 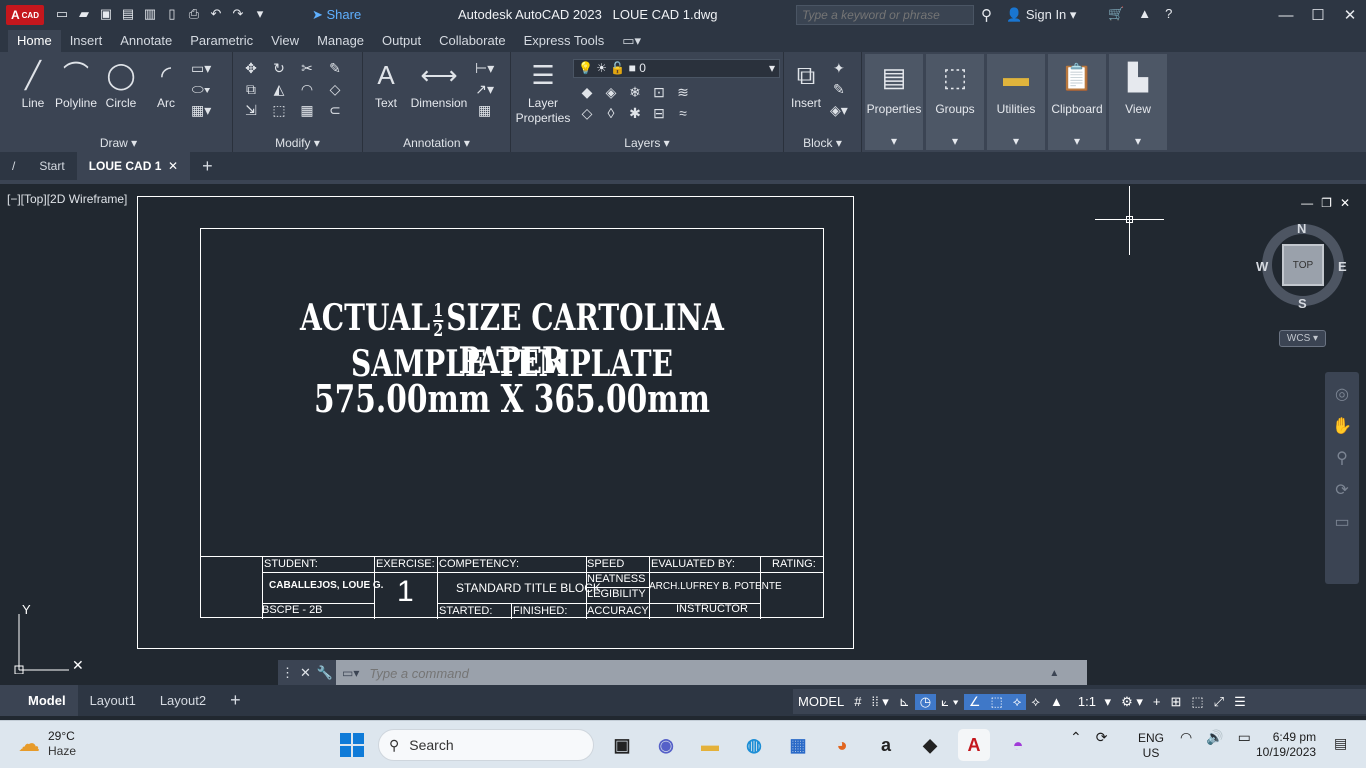 What do you see at coordinates (335, 89) in the screenshot?
I see `explode-icon: ◇` at bounding box center [335, 89].